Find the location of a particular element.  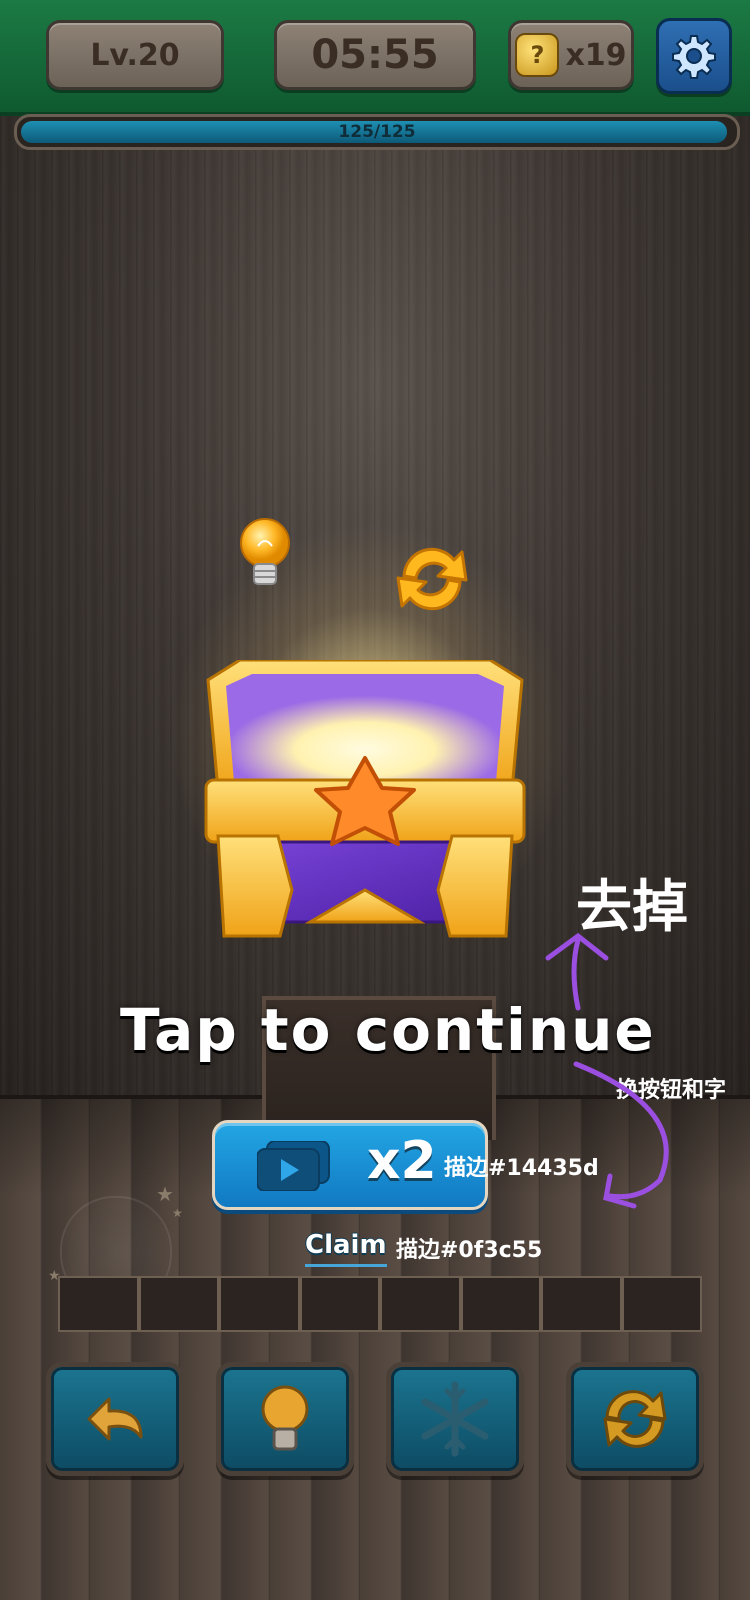

snowflake-icon is located at coordinates (455, 1419).